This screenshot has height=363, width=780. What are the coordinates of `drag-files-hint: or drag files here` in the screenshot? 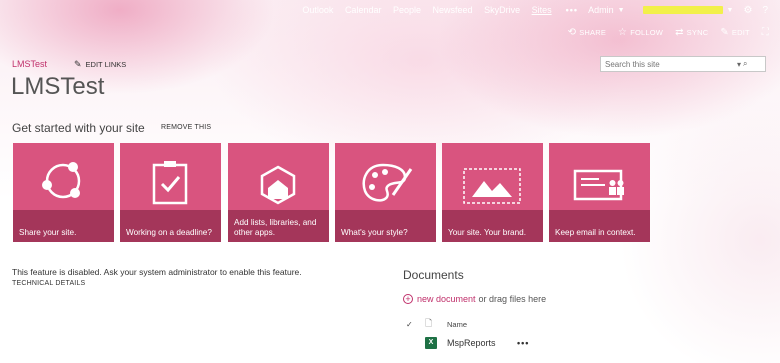 It's located at (512, 299).